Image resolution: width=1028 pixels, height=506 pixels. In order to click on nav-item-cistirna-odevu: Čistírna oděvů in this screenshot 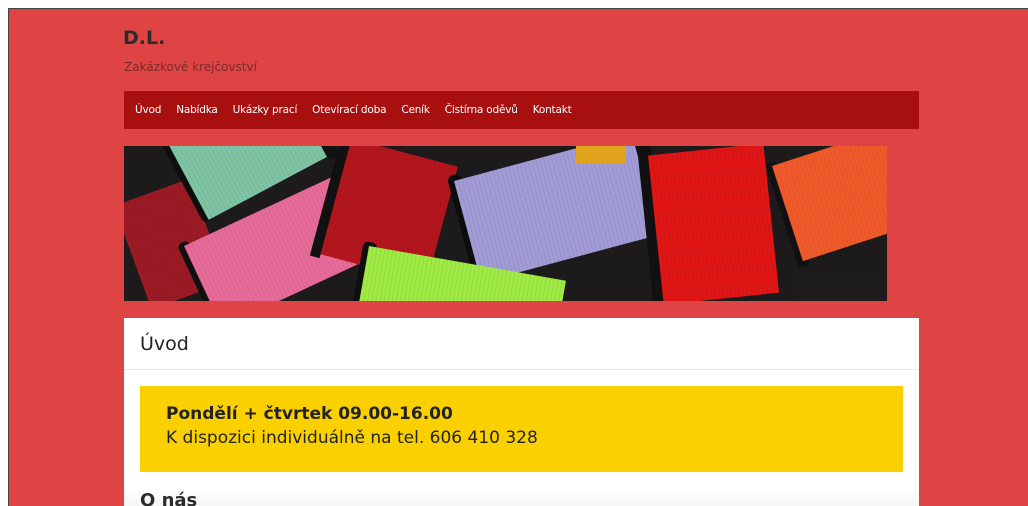, I will do `click(481, 110)`.